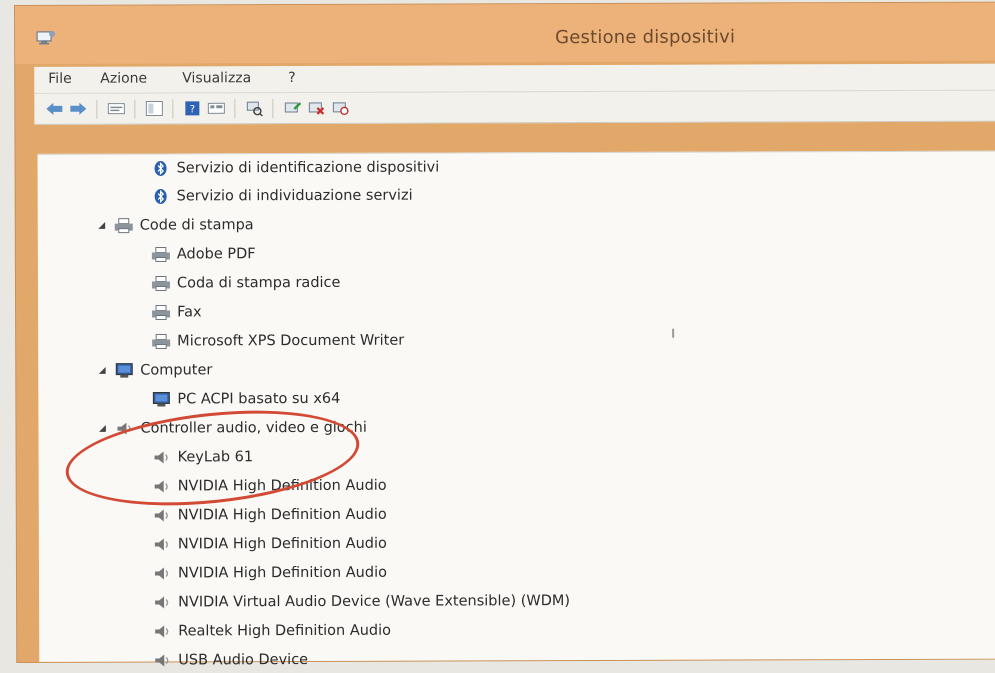  Describe the element at coordinates (78, 109) in the screenshot. I see `forward-icon` at that location.